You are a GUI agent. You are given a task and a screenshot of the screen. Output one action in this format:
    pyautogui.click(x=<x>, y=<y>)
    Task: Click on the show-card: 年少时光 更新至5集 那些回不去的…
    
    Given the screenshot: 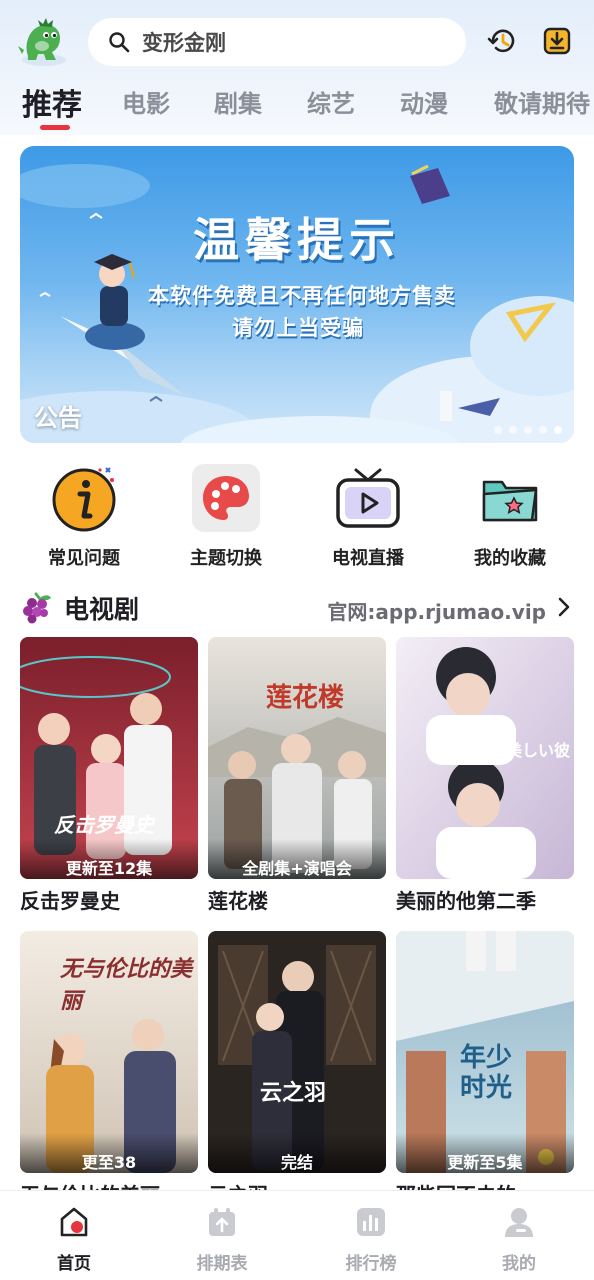 What is the action you would take?
    pyautogui.click(x=485, y=1069)
    